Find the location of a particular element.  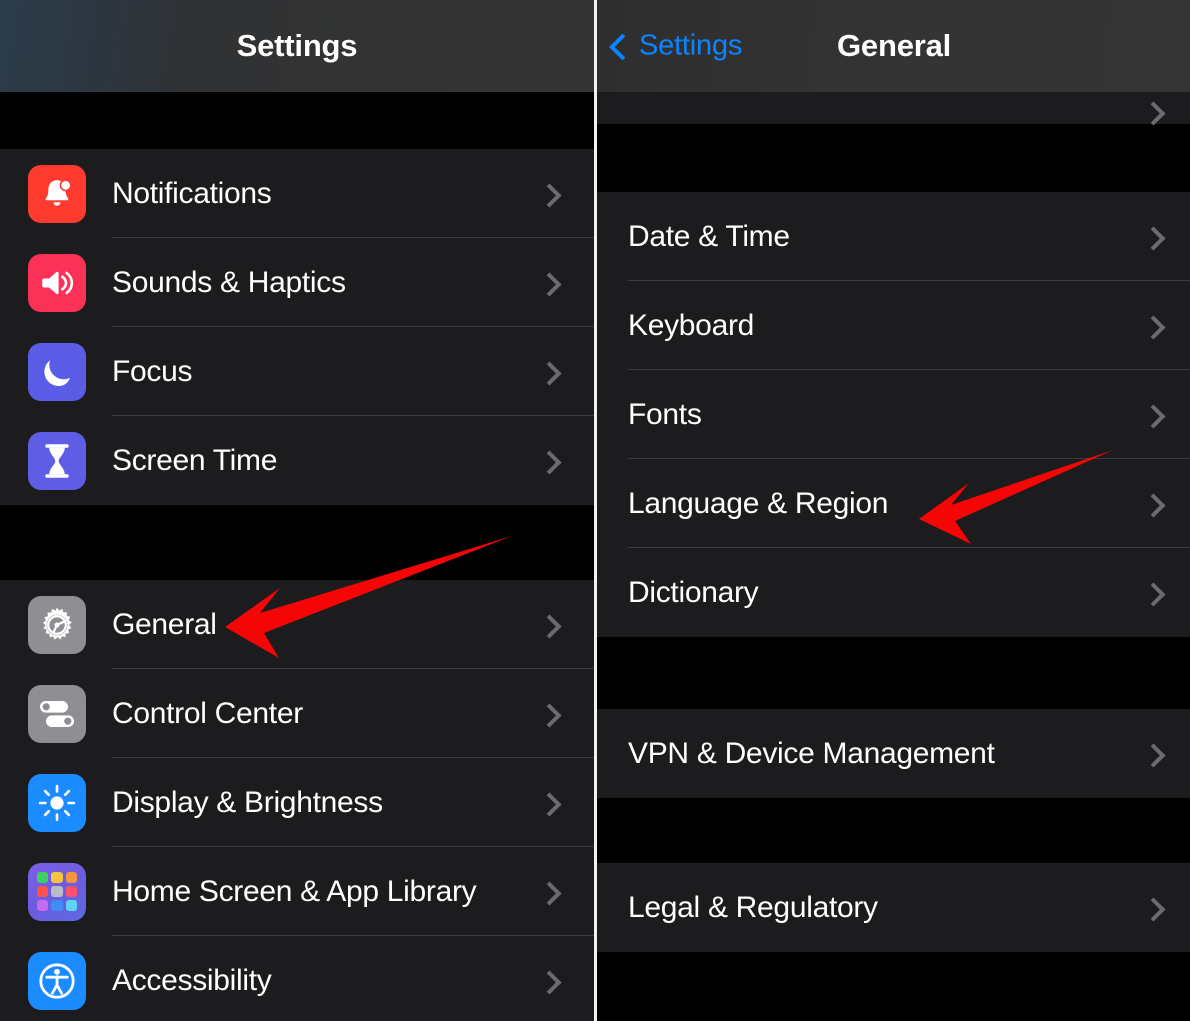

list-item-vpn-device-management: VPN & Device Management is located at coordinates (893, 753).